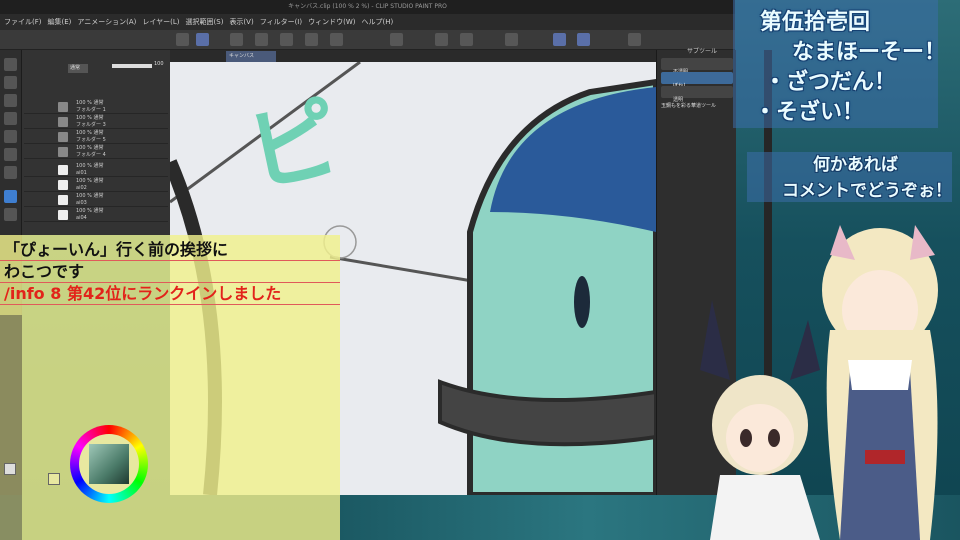  Describe the element at coordinates (413, 56) in the screenshot. I see `canvas-tab-bar: キャンバス` at that location.